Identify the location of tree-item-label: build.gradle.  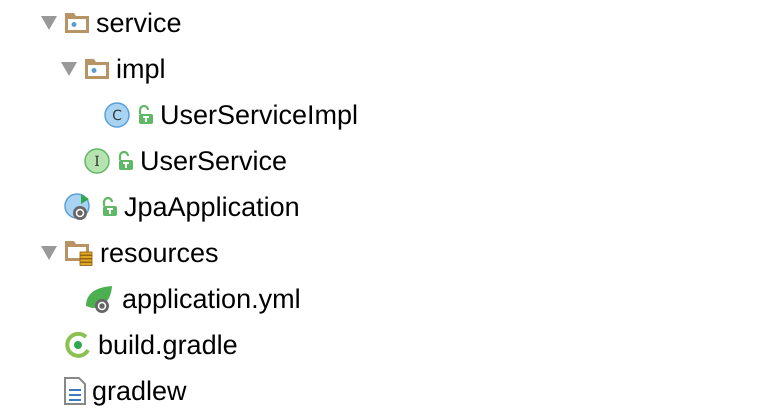
(168, 345).